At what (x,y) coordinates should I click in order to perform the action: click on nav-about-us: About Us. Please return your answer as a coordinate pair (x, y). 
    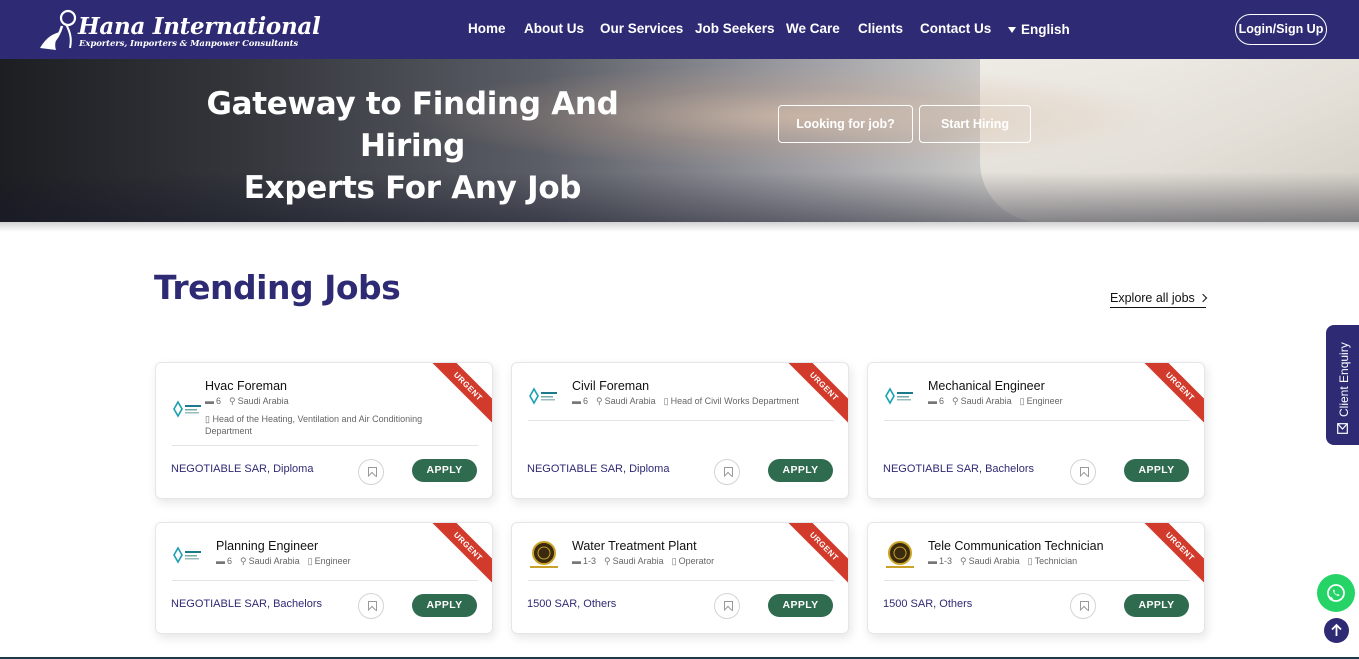
    Looking at the image, I should click on (554, 28).